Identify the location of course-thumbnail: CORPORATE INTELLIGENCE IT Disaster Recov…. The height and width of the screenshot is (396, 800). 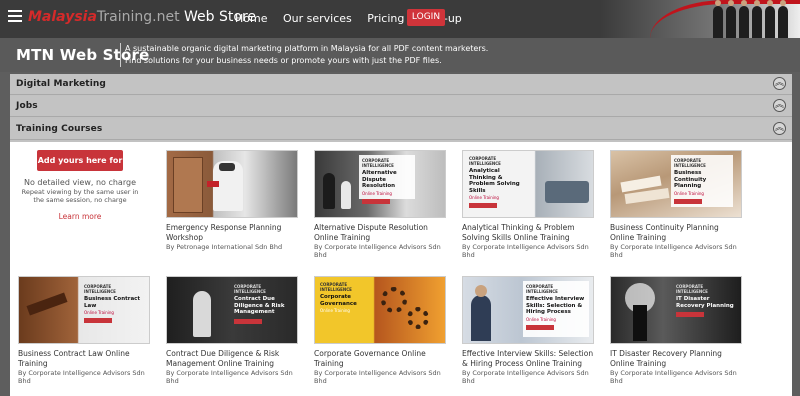
(676, 310).